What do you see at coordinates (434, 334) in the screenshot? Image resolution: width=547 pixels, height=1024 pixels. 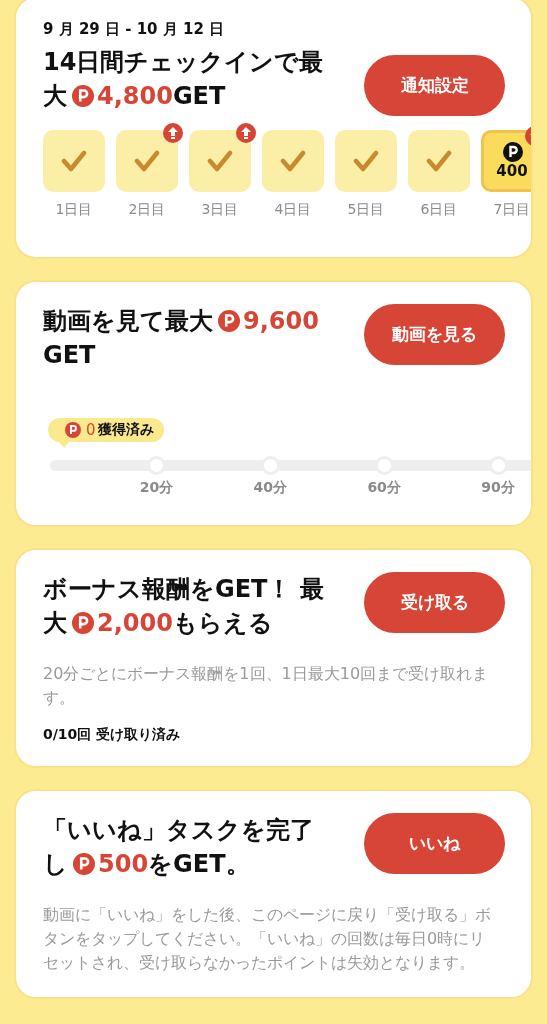 I see `watch-video-button: 動画を見る` at bounding box center [434, 334].